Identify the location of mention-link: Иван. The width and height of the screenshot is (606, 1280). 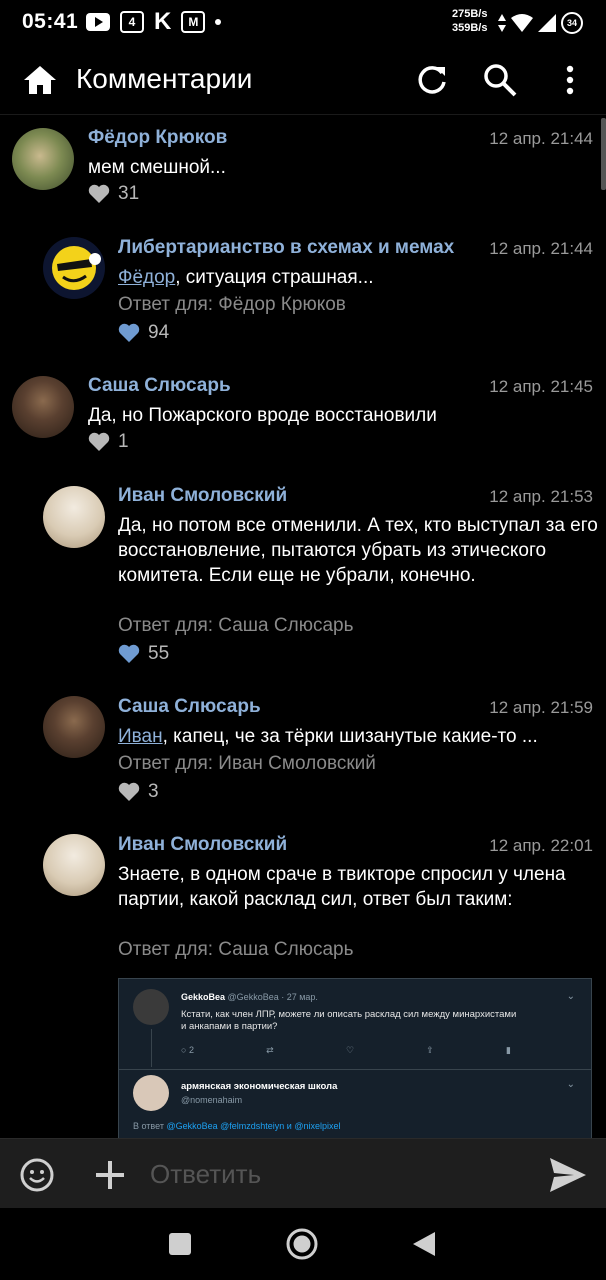
(140, 736).